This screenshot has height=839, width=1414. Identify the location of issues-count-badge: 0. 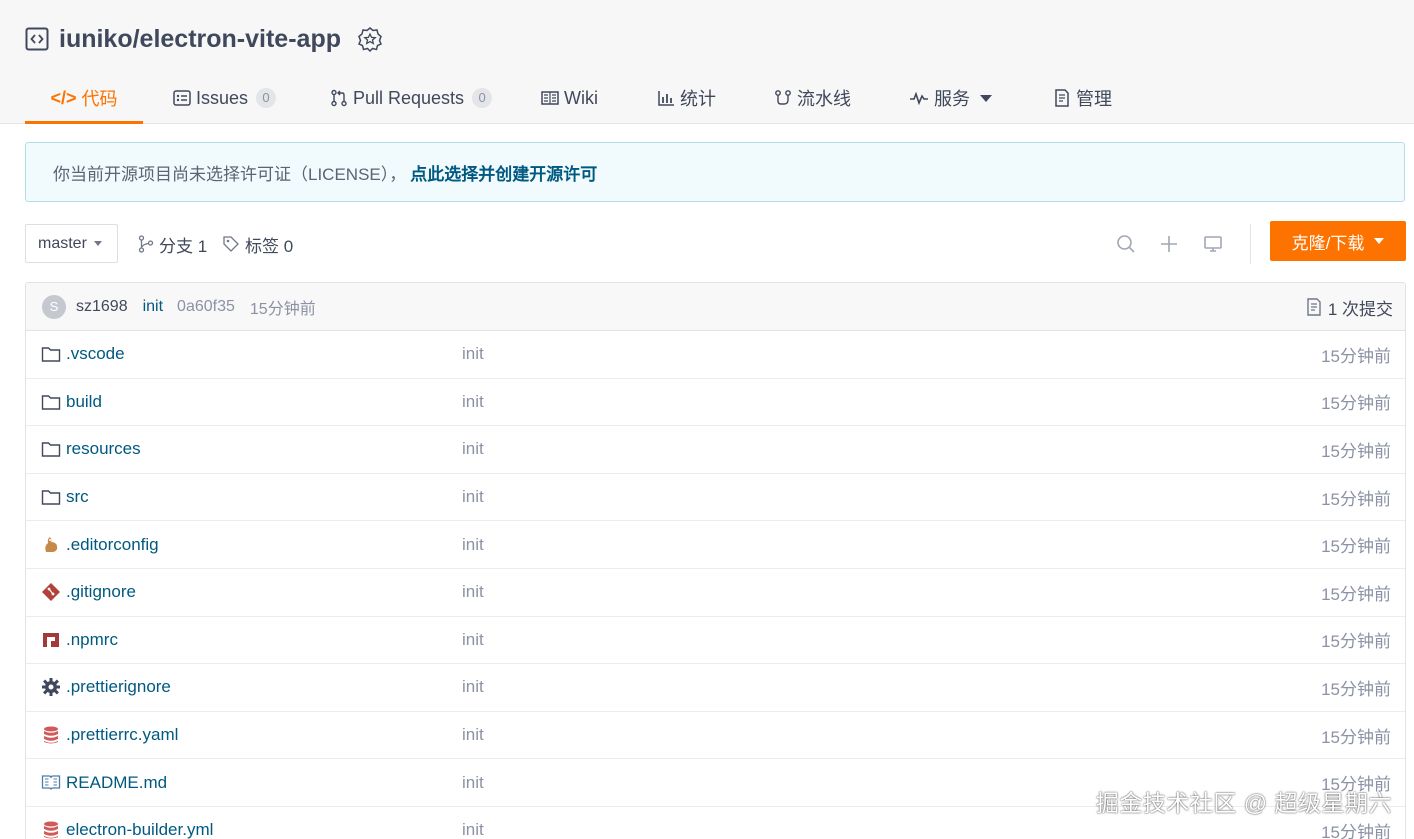
(266, 98).